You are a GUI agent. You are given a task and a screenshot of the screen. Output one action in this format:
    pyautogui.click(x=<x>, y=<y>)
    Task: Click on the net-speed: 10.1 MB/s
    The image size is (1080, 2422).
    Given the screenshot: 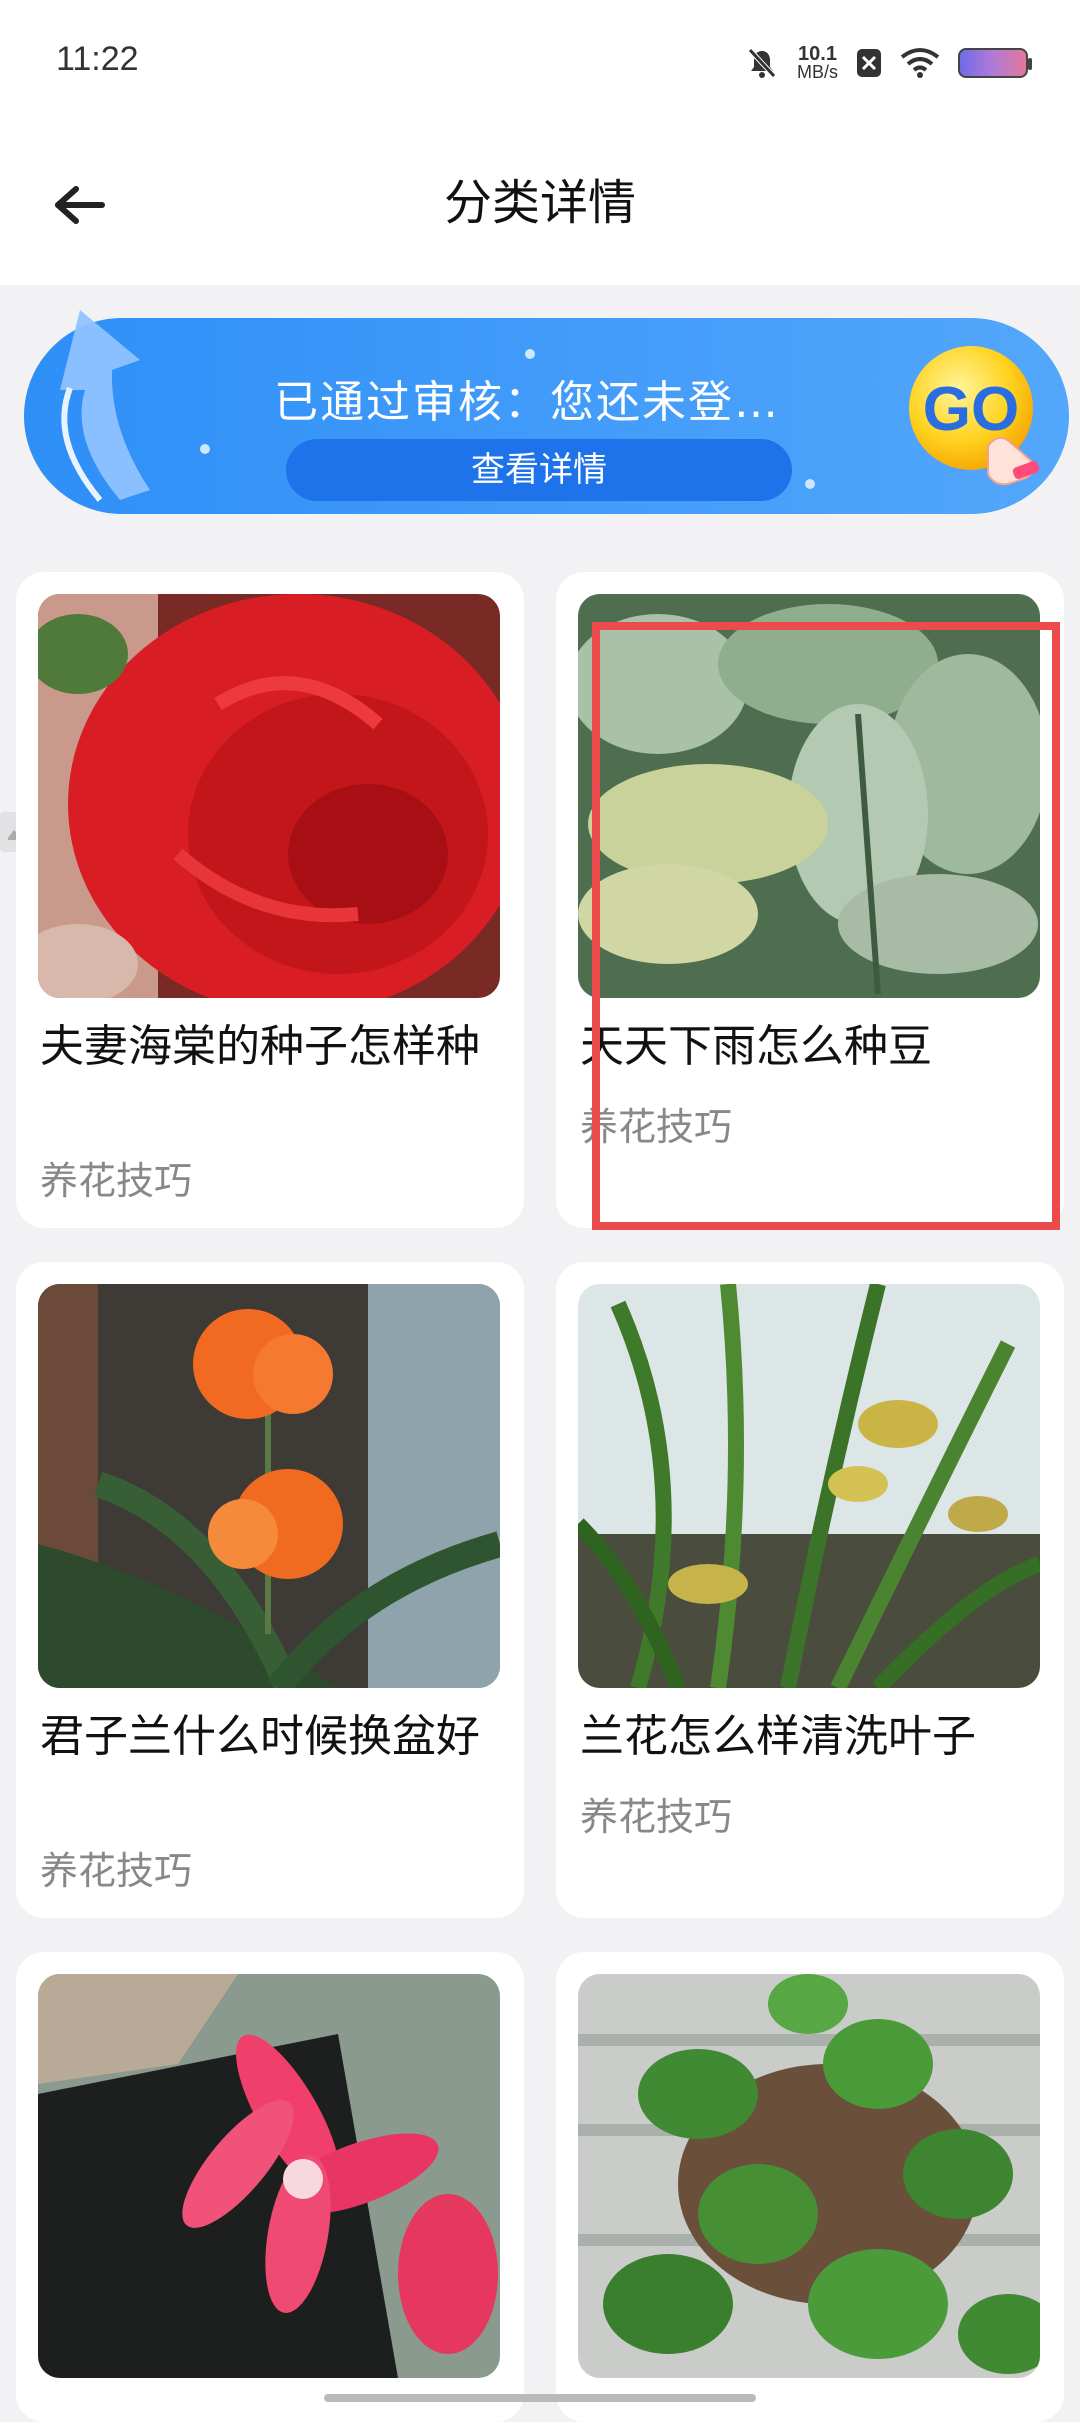 What is the action you would take?
    pyautogui.click(x=817, y=62)
    